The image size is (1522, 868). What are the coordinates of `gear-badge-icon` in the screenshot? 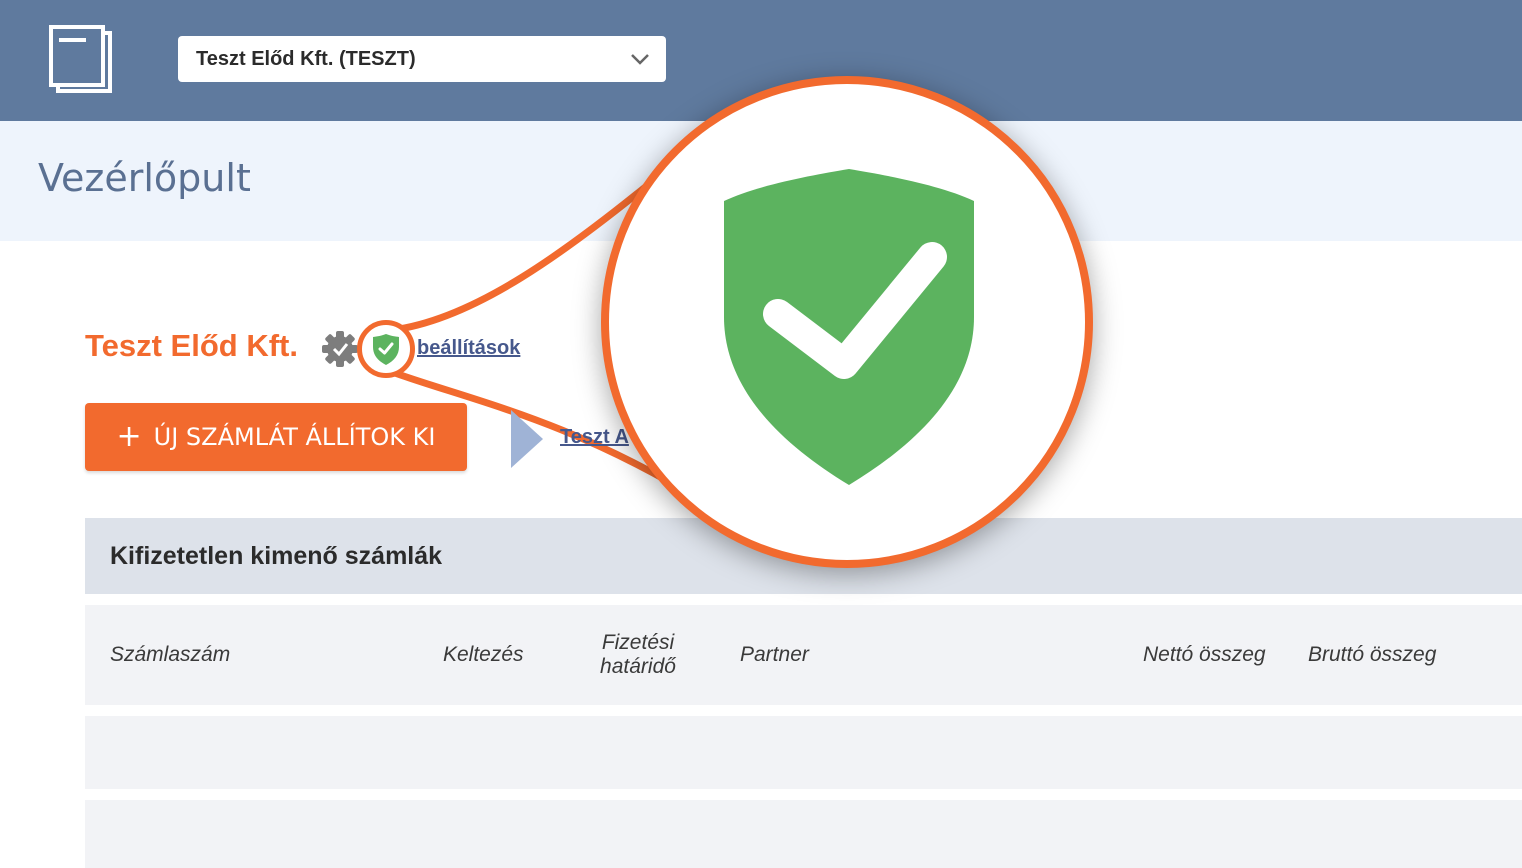 It's located at (340, 349).